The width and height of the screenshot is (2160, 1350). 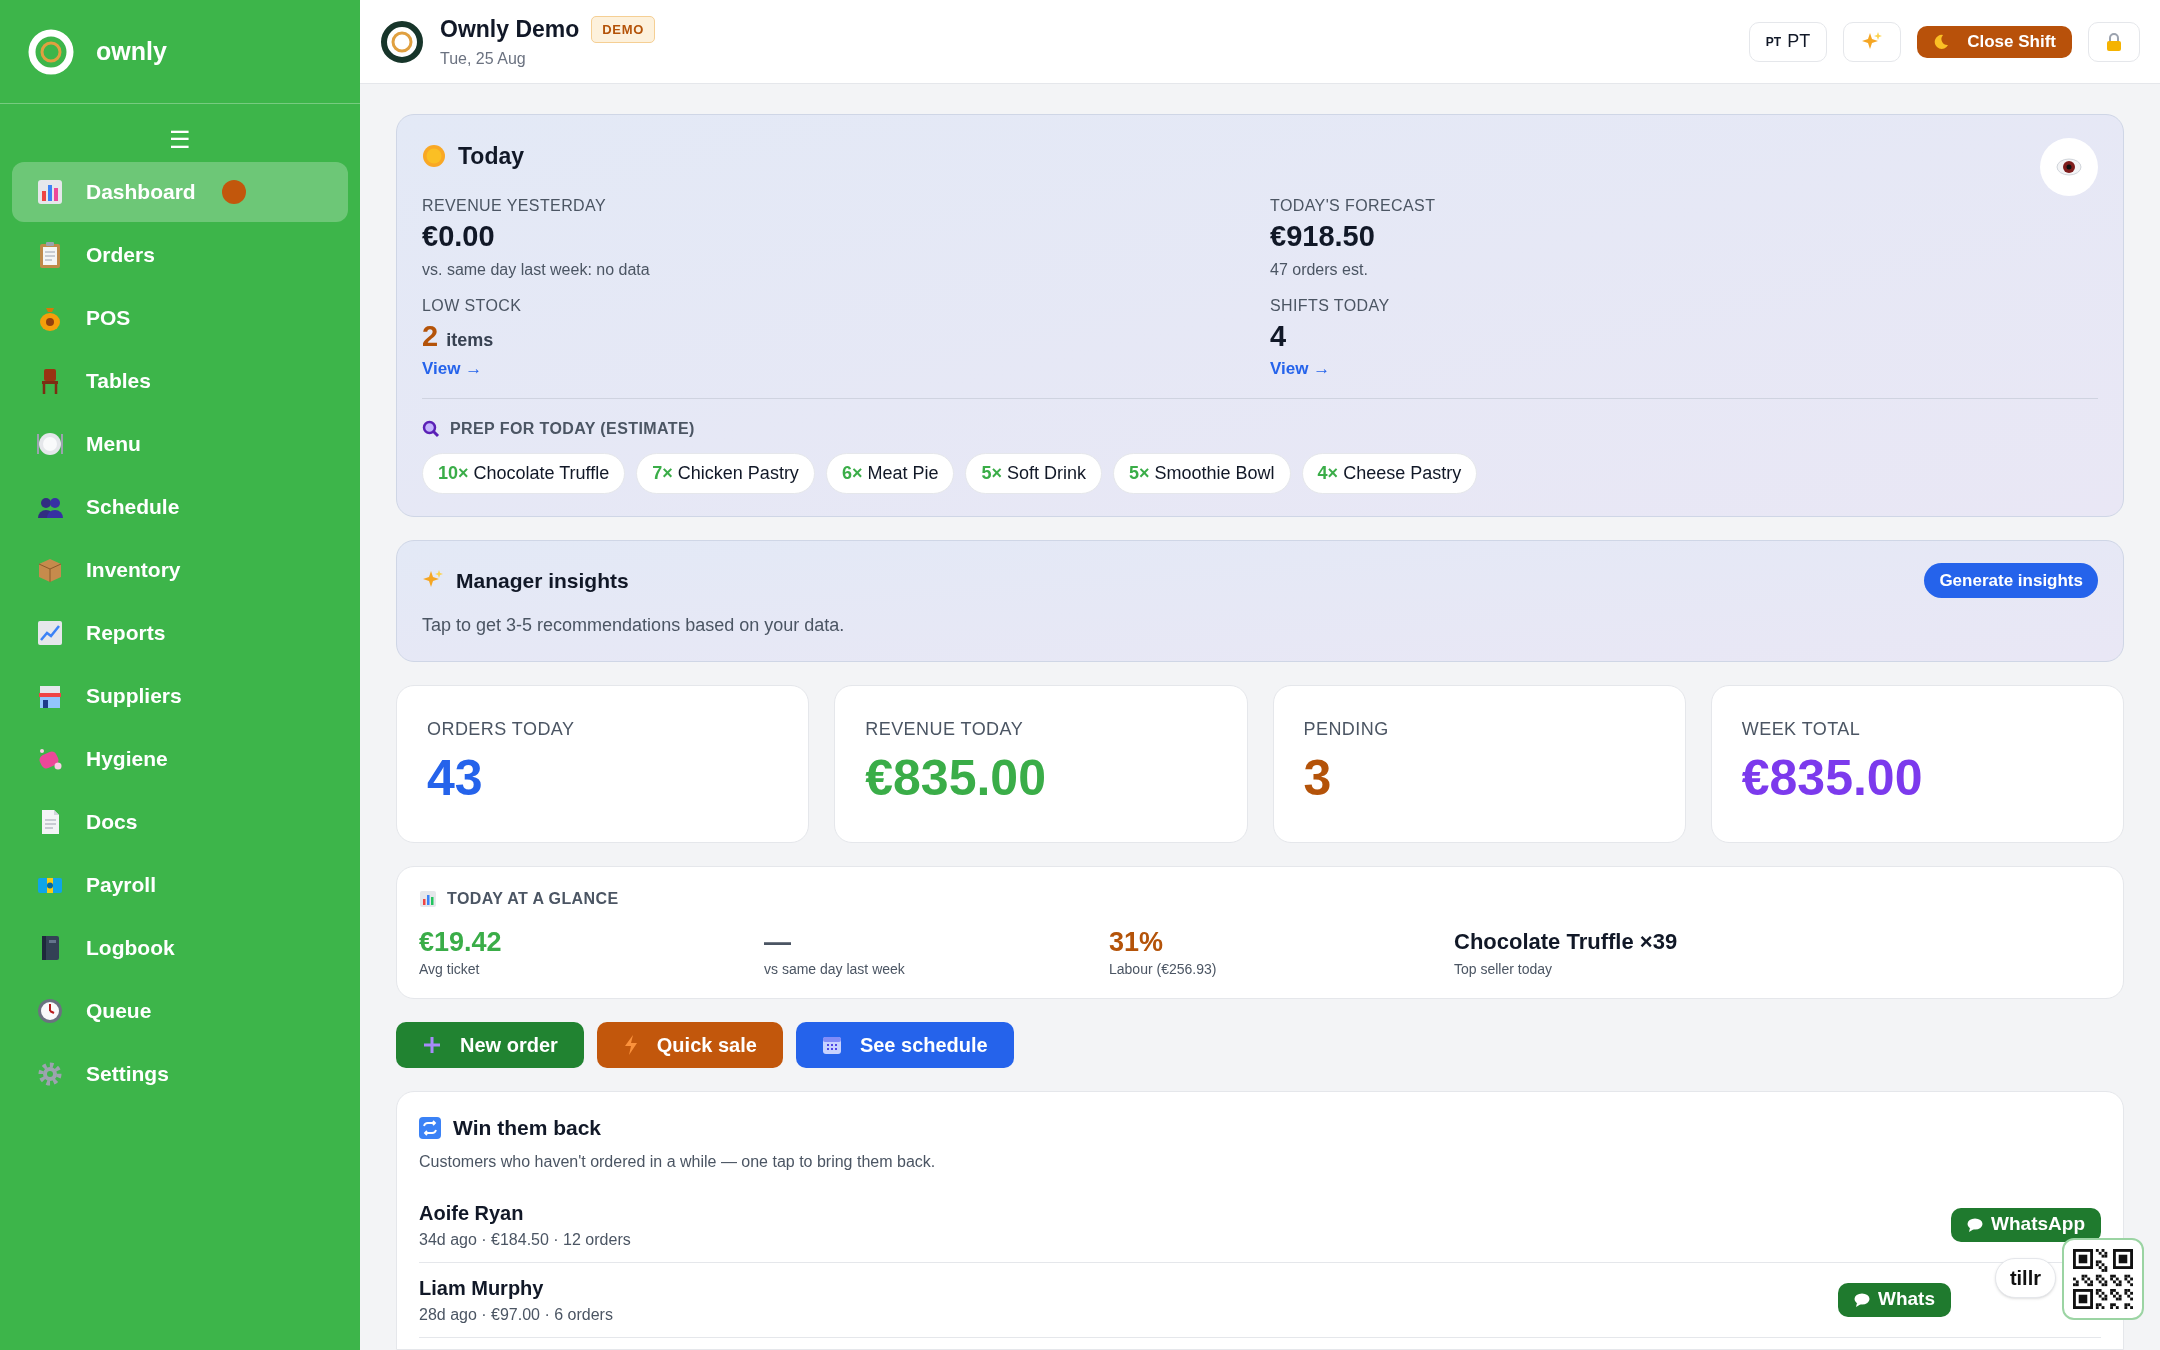 What do you see at coordinates (180, 381) in the screenshot?
I see `nav-item: Tables` at bounding box center [180, 381].